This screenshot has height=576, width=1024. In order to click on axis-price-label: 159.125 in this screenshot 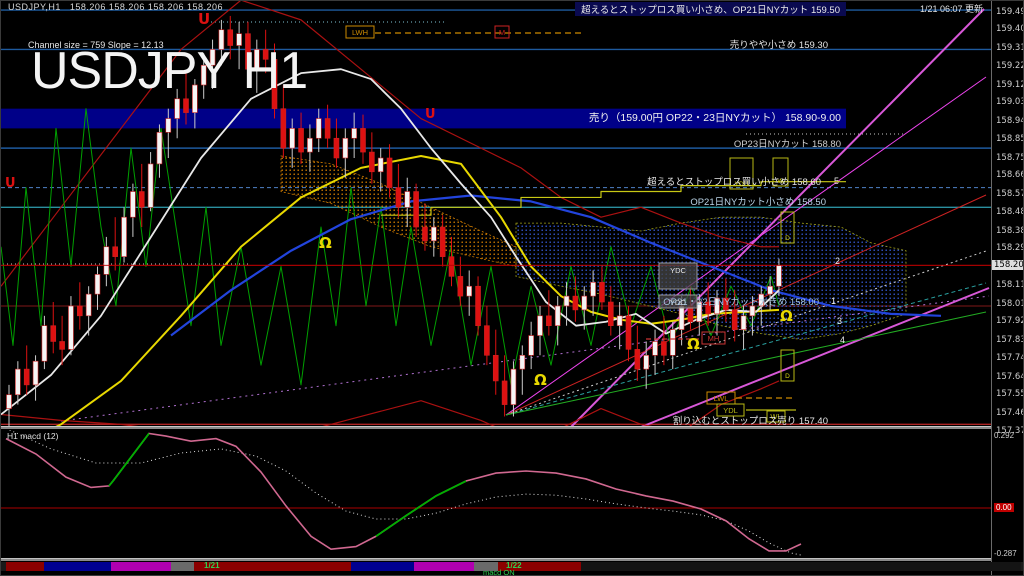, I will do `click(1009, 84)`.